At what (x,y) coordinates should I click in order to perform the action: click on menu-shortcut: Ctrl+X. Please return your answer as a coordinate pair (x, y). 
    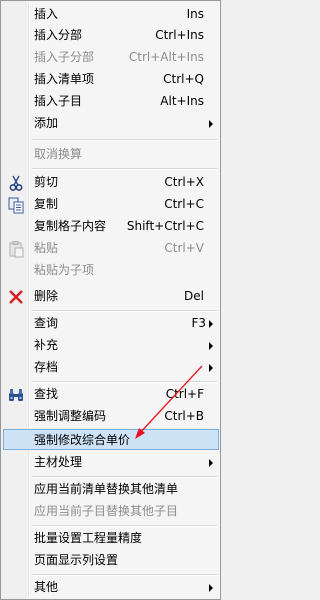
    Looking at the image, I should click on (184, 182).